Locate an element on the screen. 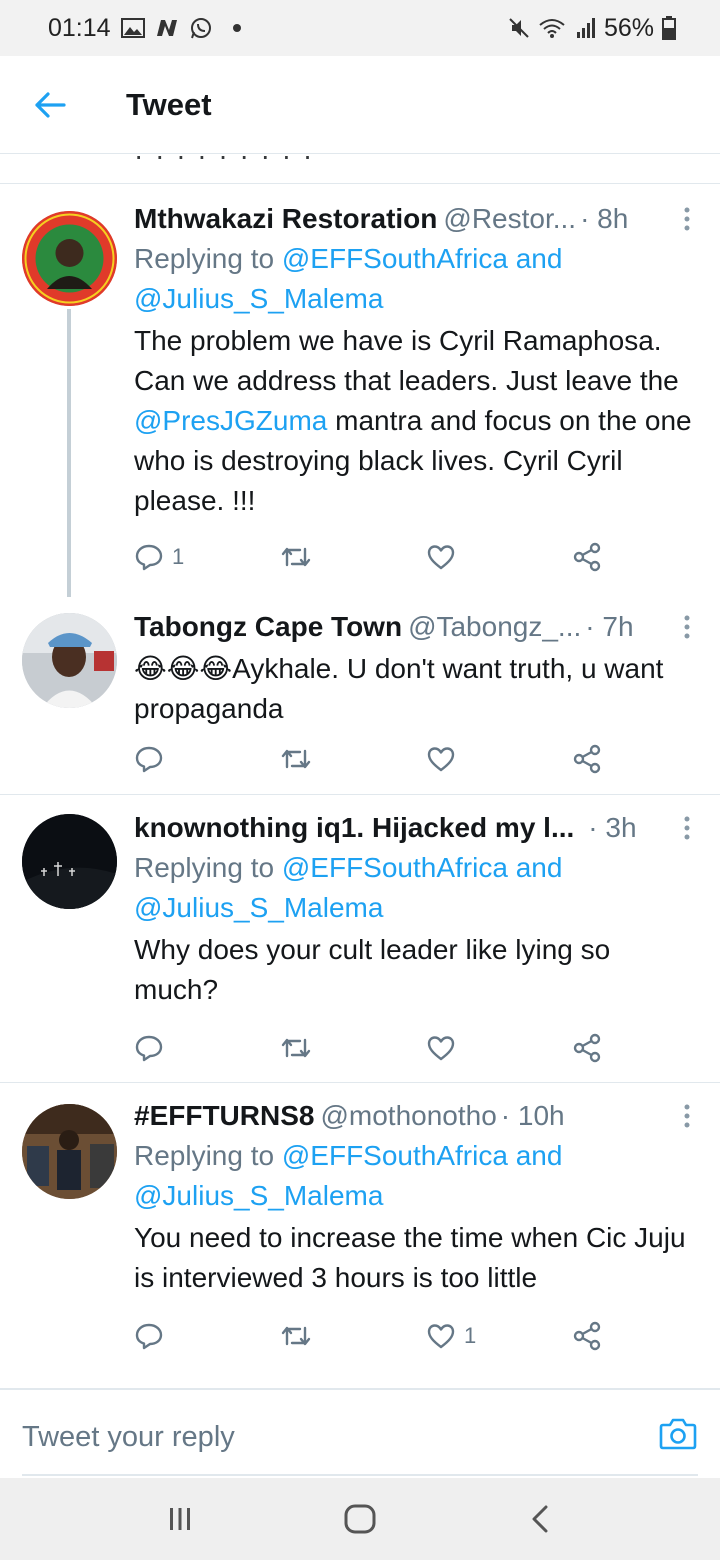 The width and height of the screenshot is (720, 1560). reply-bar is located at coordinates (360, 1432).